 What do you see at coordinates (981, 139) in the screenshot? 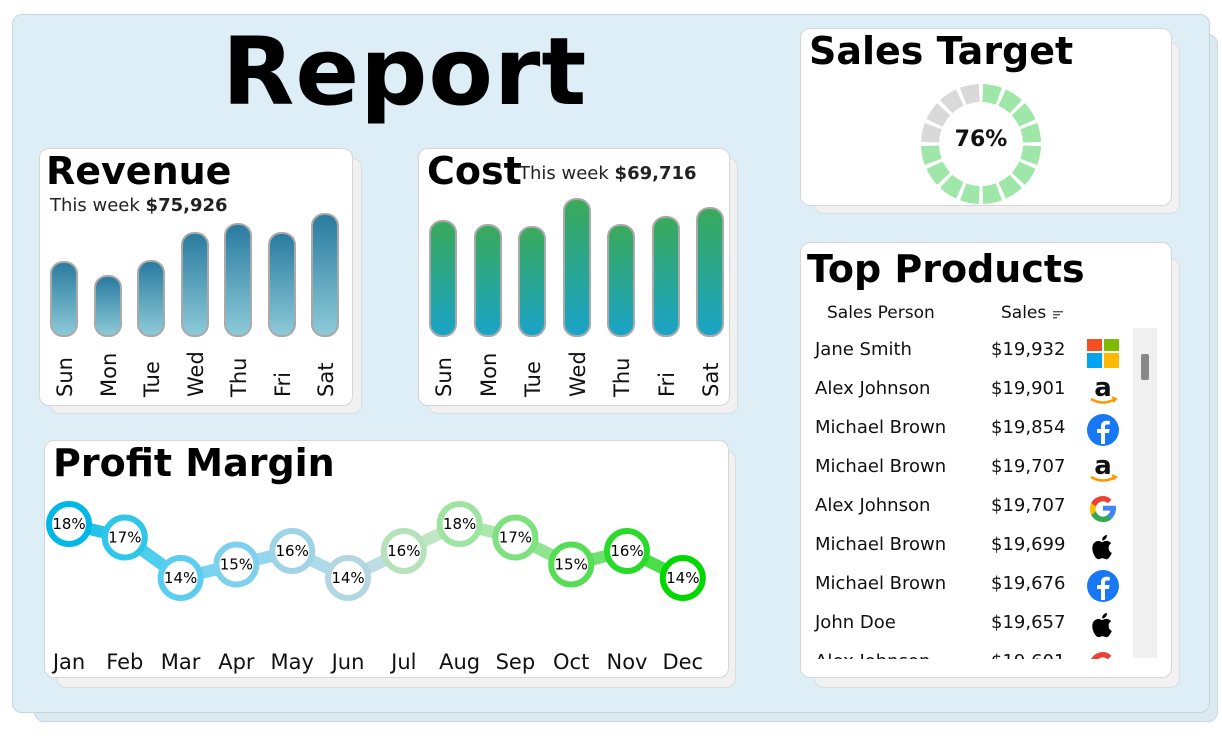
I see `sales-target-percent: 76%` at bounding box center [981, 139].